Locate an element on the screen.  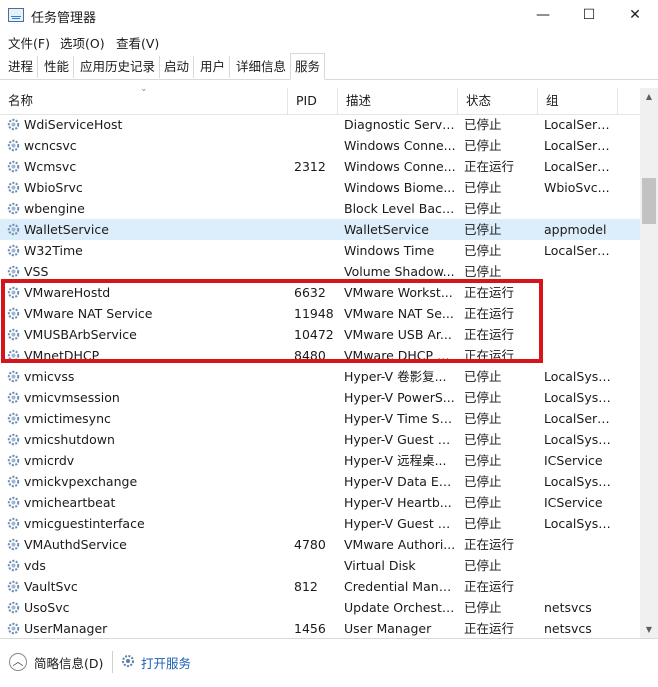
tab-users: 用户 is located at coordinates (213, 67).